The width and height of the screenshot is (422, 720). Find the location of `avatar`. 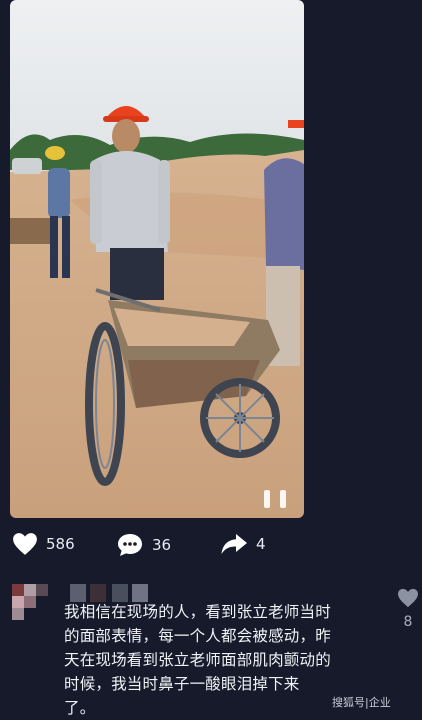

avatar is located at coordinates (30, 600).